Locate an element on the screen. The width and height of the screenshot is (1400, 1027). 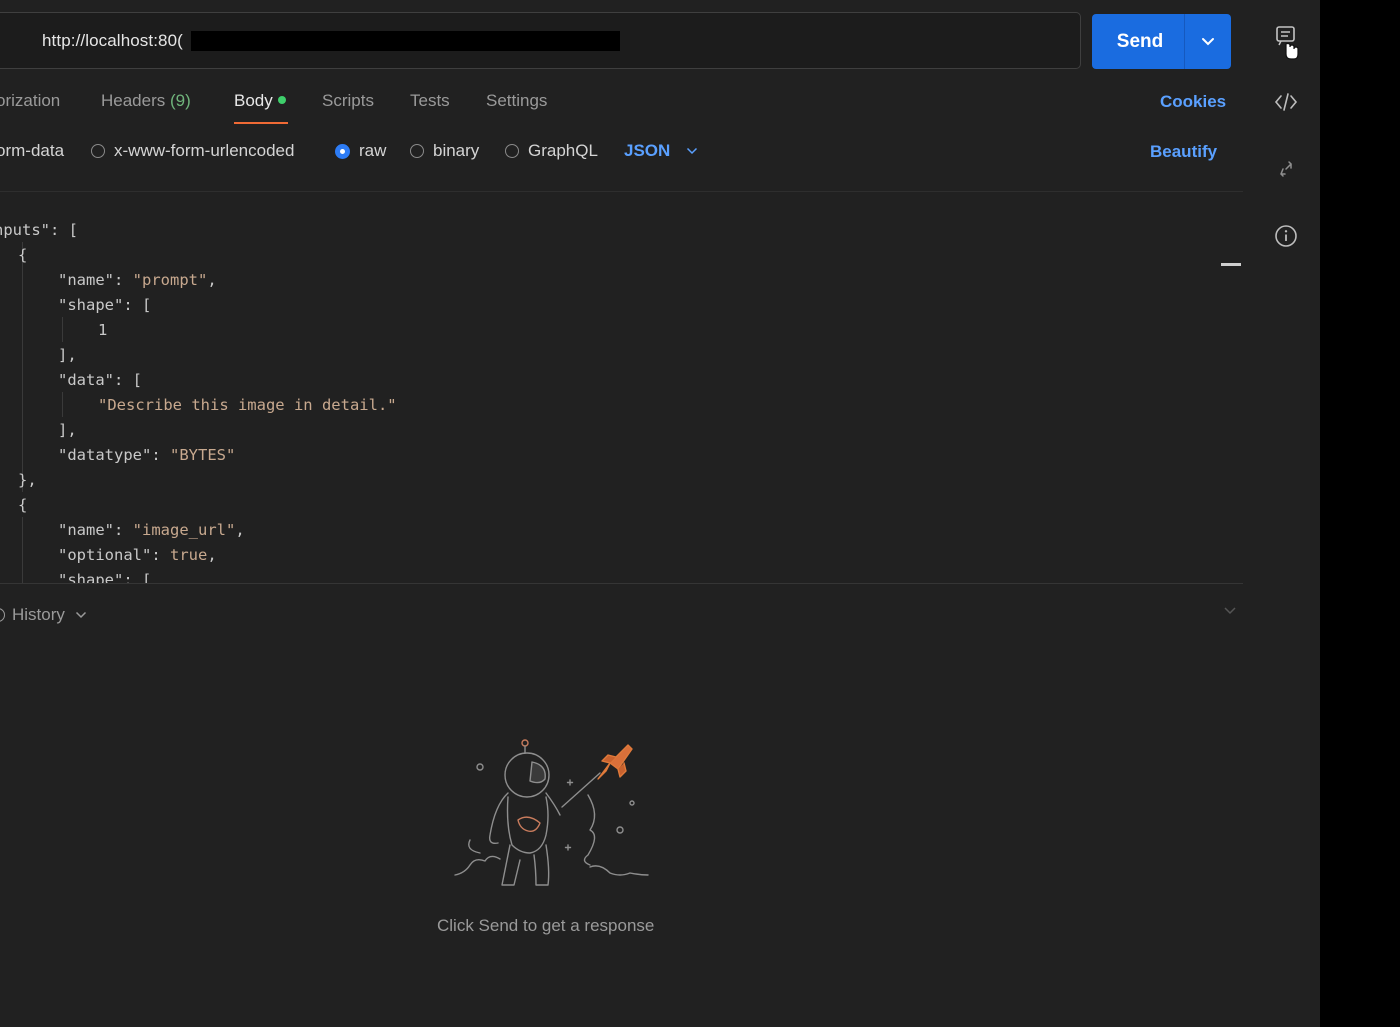
graphql-option: GraphQL is located at coordinates (551, 151).